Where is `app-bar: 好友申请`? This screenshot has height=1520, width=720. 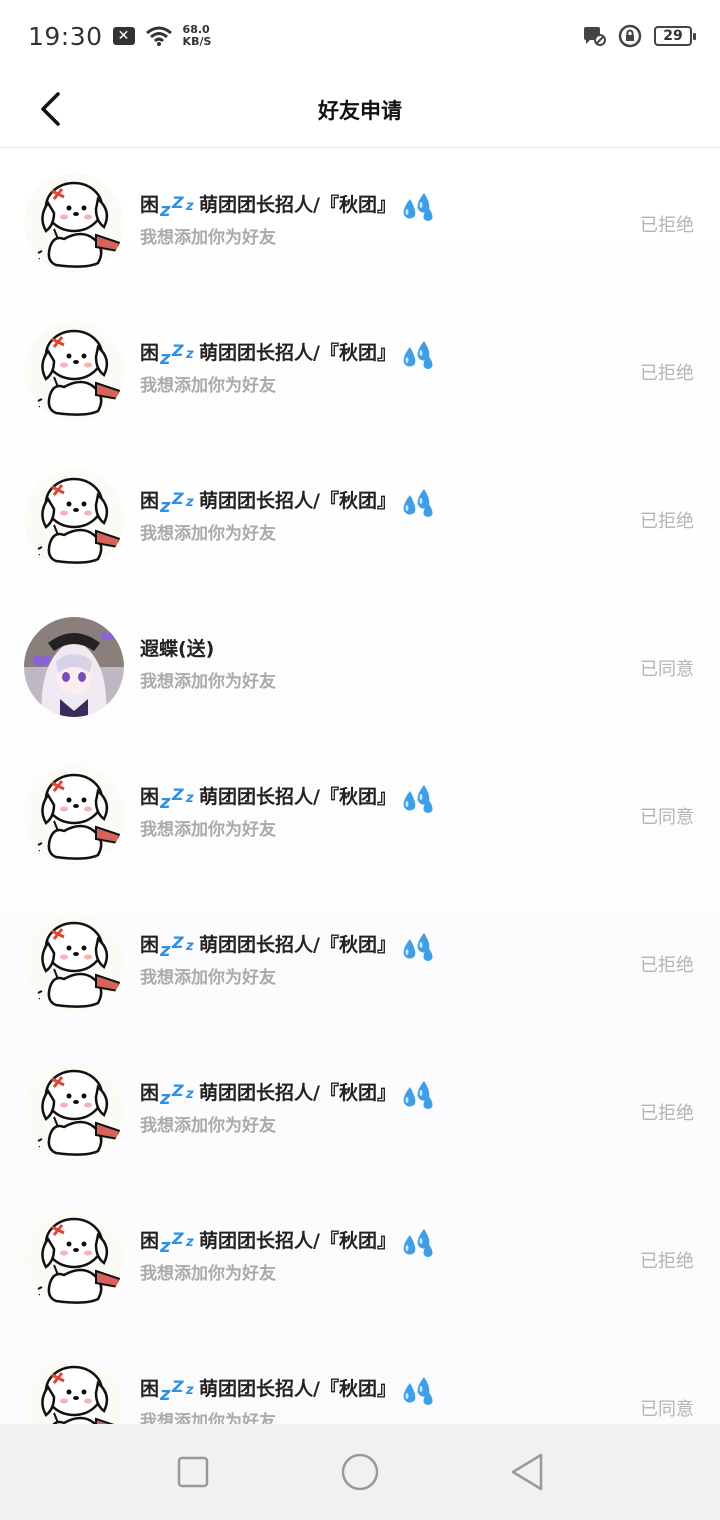 app-bar: 好友申请 is located at coordinates (360, 110).